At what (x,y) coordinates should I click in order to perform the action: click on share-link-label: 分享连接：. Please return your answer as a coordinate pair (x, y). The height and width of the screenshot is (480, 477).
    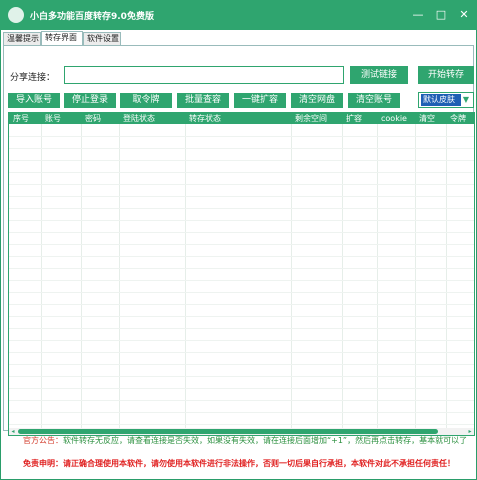
    Looking at the image, I should click on (33, 78).